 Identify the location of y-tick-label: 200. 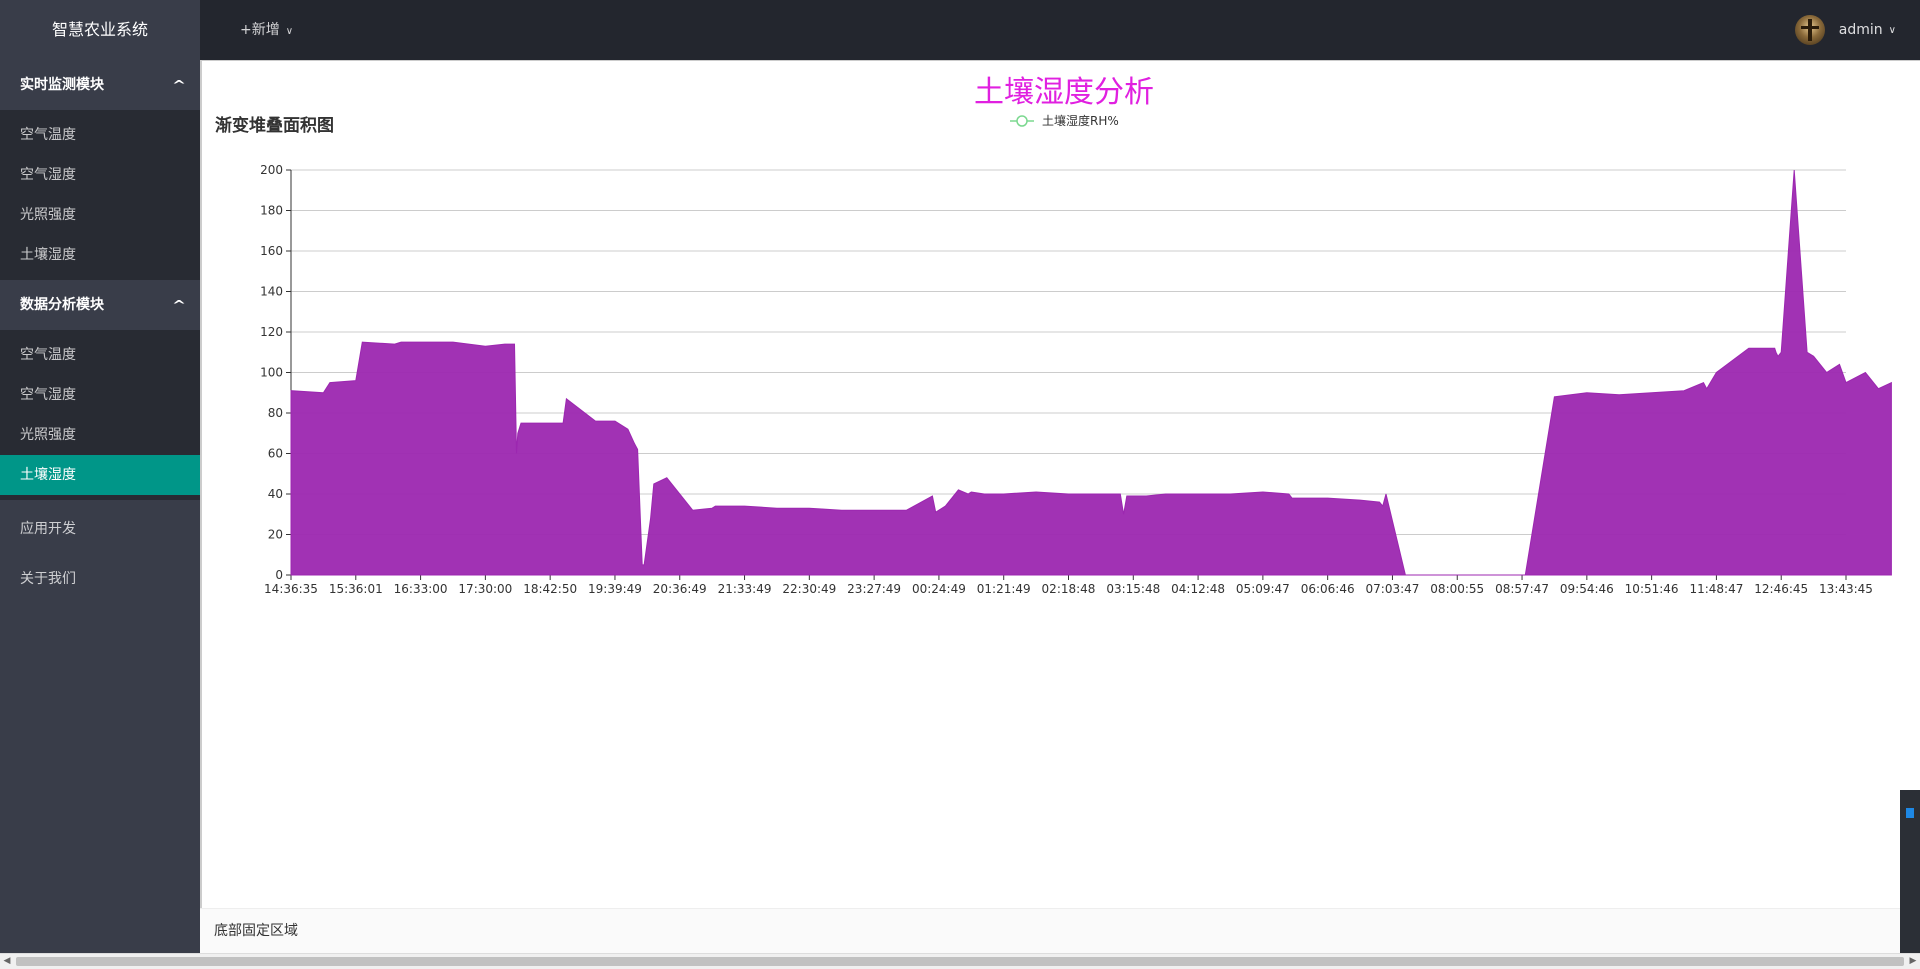
(271, 170).